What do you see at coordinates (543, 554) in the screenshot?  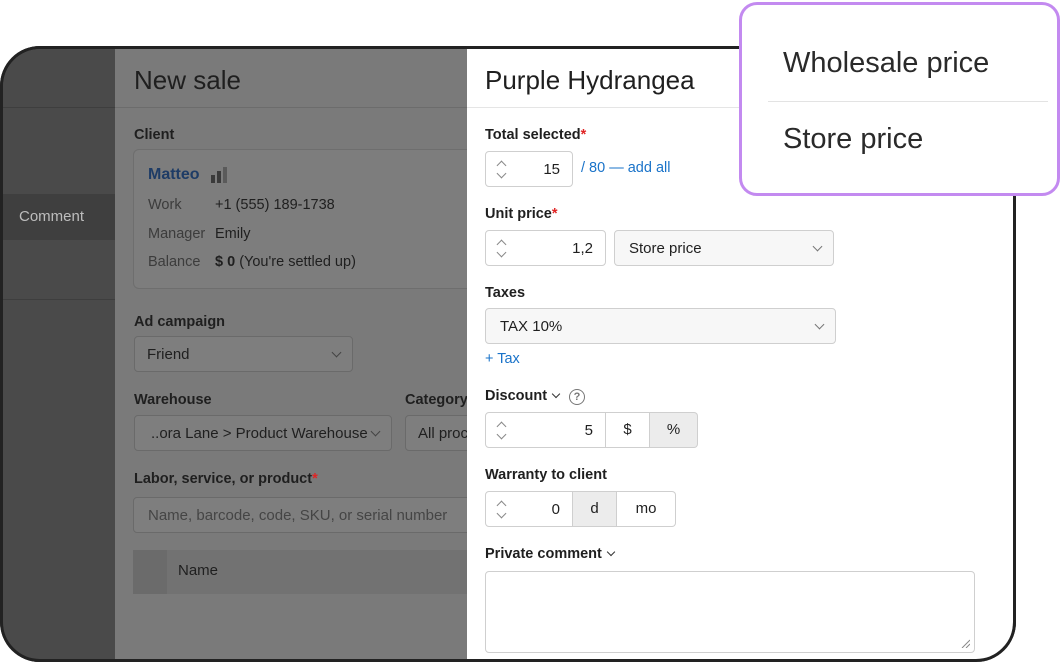 I see `private-comment-label-text: Private comment` at bounding box center [543, 554].